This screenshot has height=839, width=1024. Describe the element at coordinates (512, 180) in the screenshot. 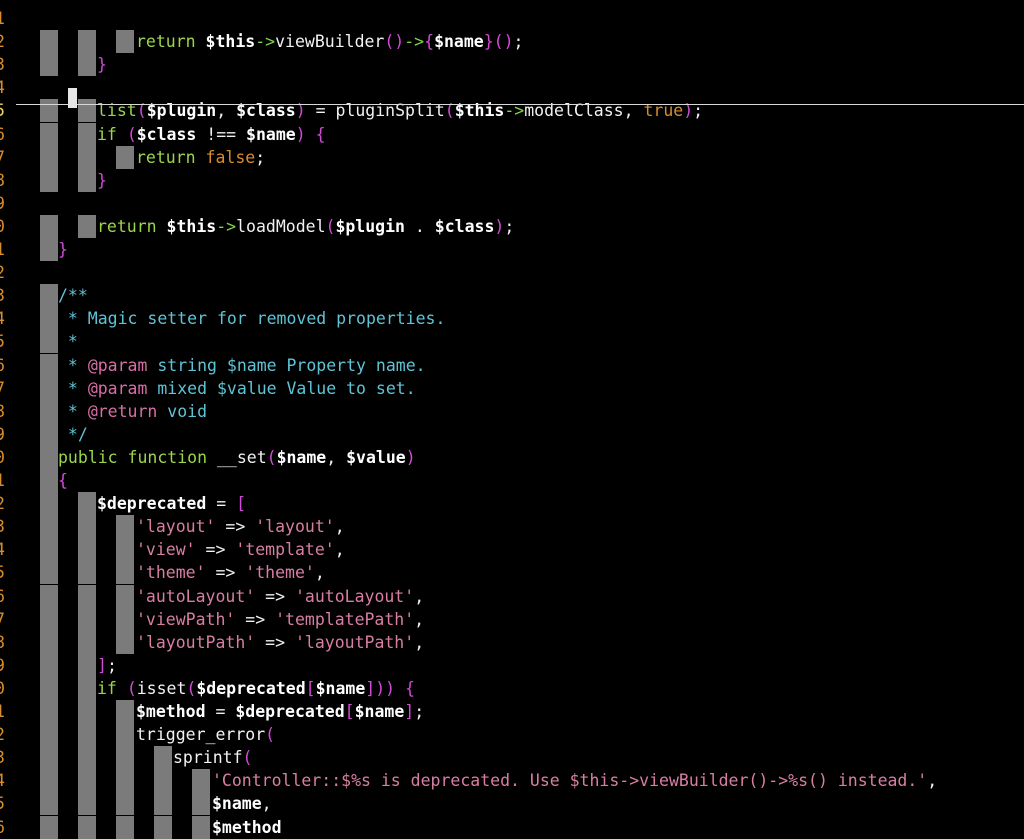

I see `code-line: 8}` at that location.